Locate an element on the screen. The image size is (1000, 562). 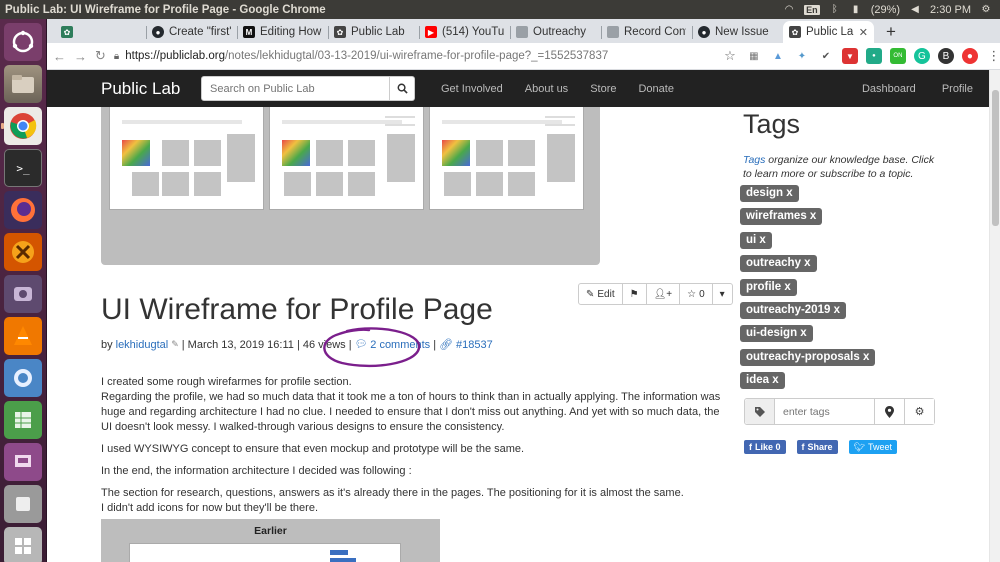
browser-tab: ● Create "first" is located at coordinates (191, 32).